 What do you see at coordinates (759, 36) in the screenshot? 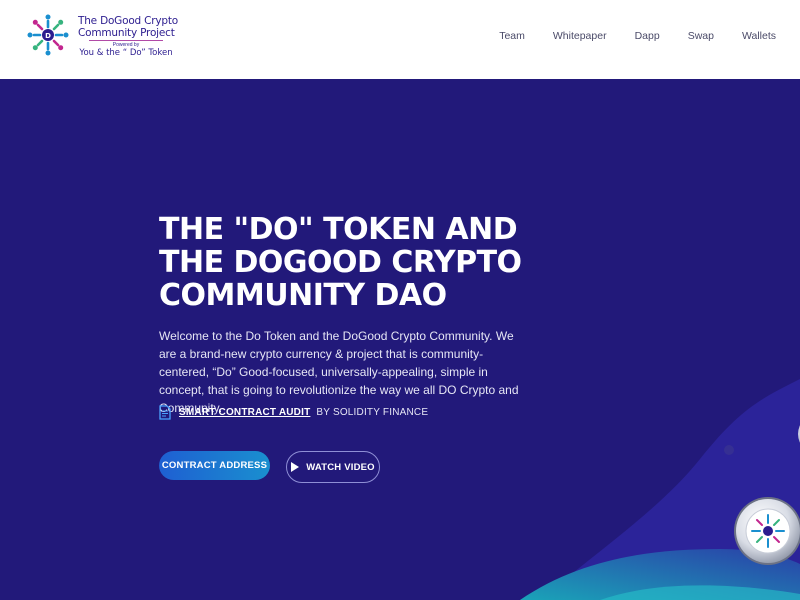
I see `nav-item-wallets: Wallets` at bounding box center [759, 36].